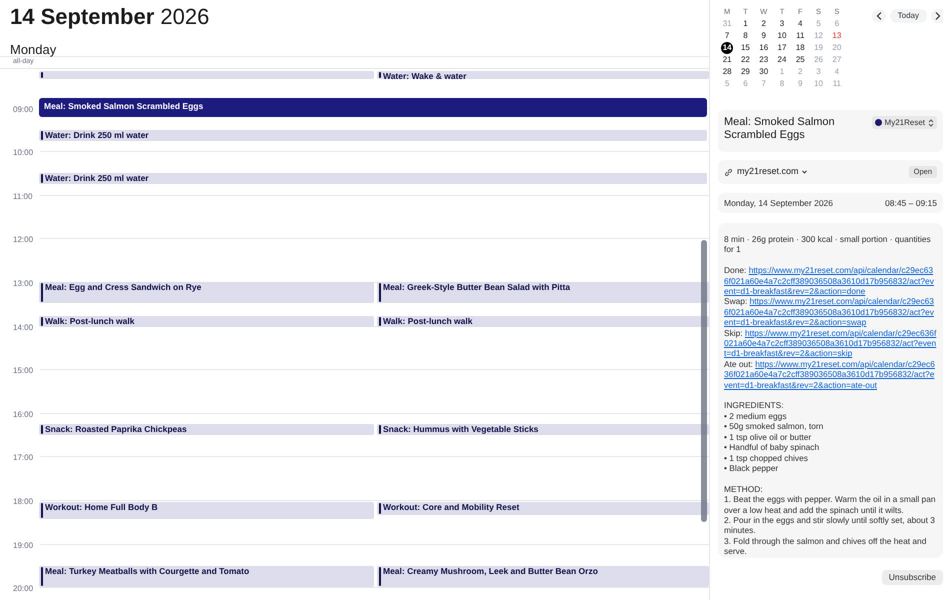  I want to click on chevron-right-icon, so click(937, 16).